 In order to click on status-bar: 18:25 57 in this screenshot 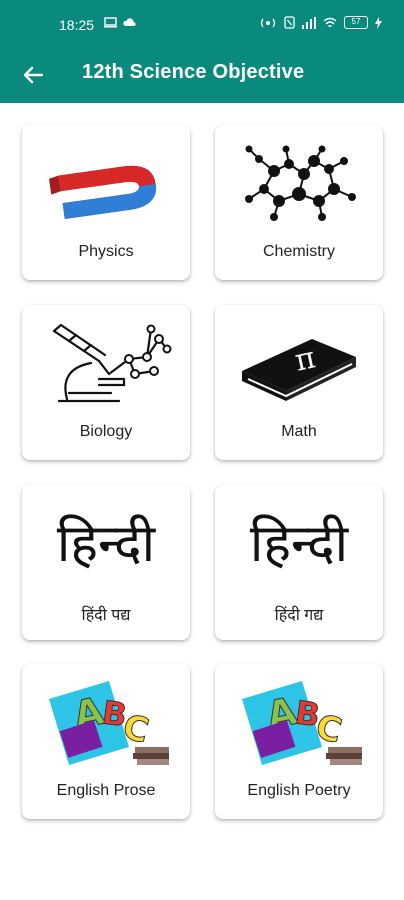, I will do `click(202, 24)`.